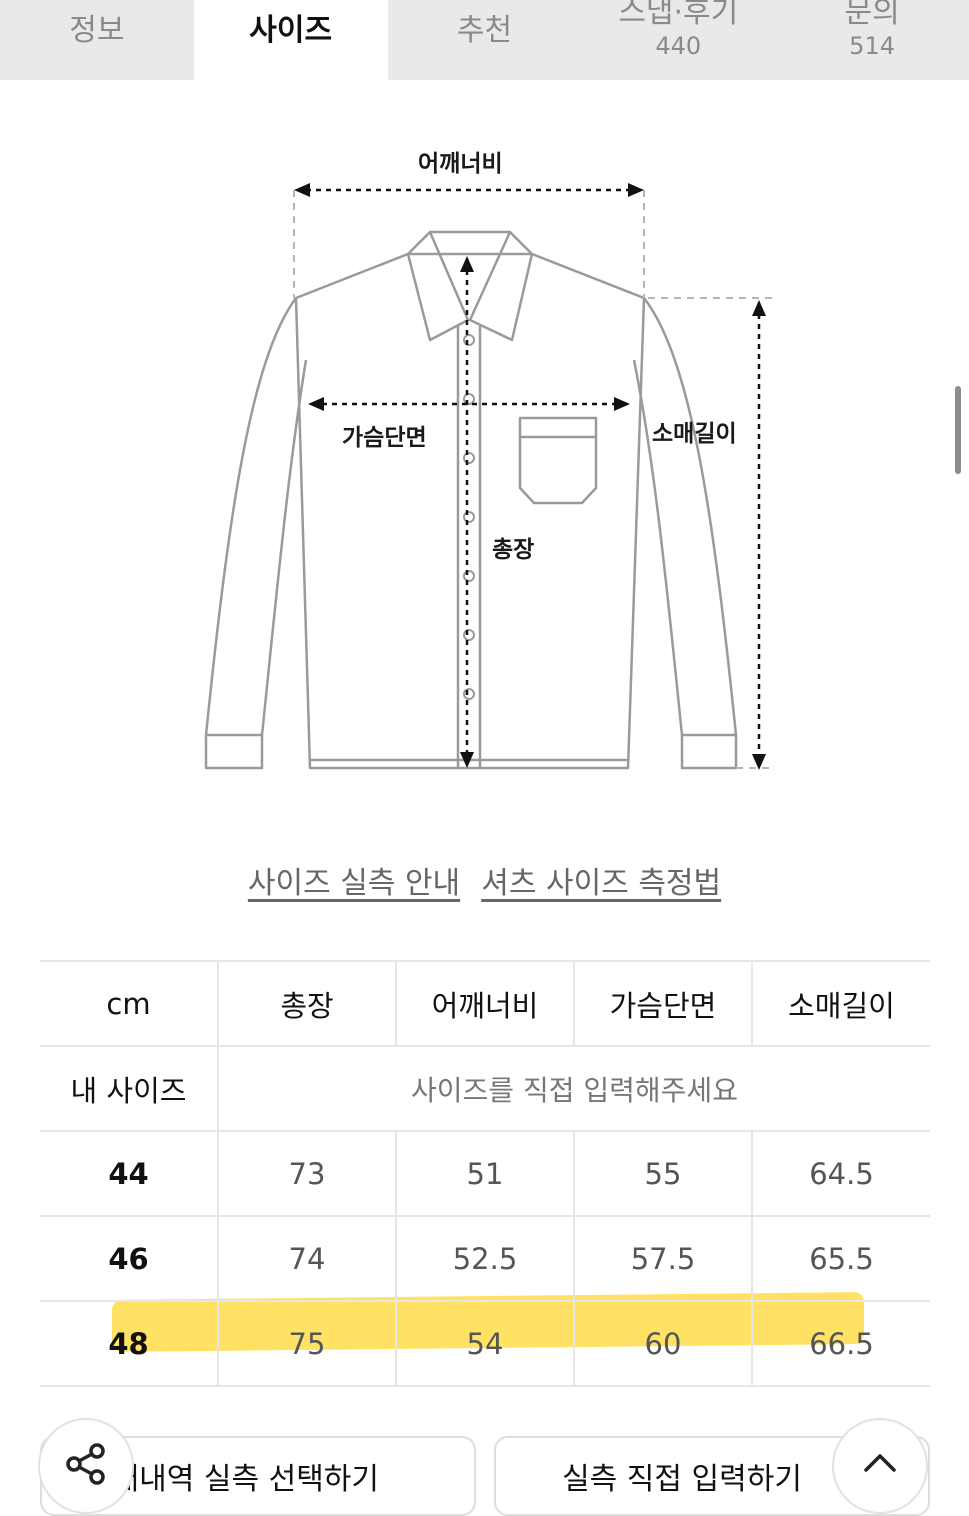 This screenshot has height=1516, width=969. I want to click on tab-recommend: 추천, so click(484, 40).